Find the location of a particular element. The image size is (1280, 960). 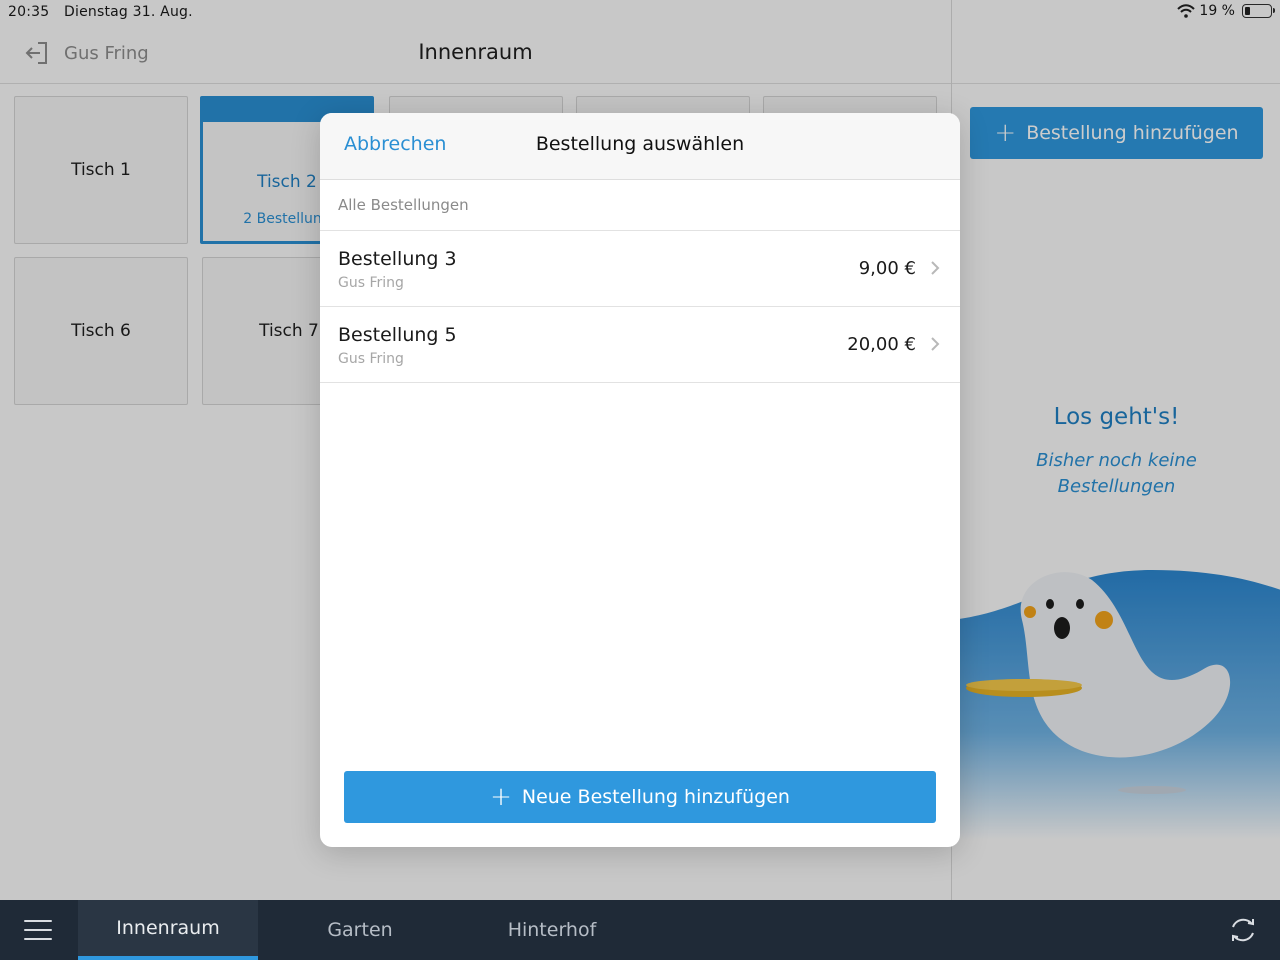

tab-hinterhof: Hinterhof is located at coordinates (552, 930).